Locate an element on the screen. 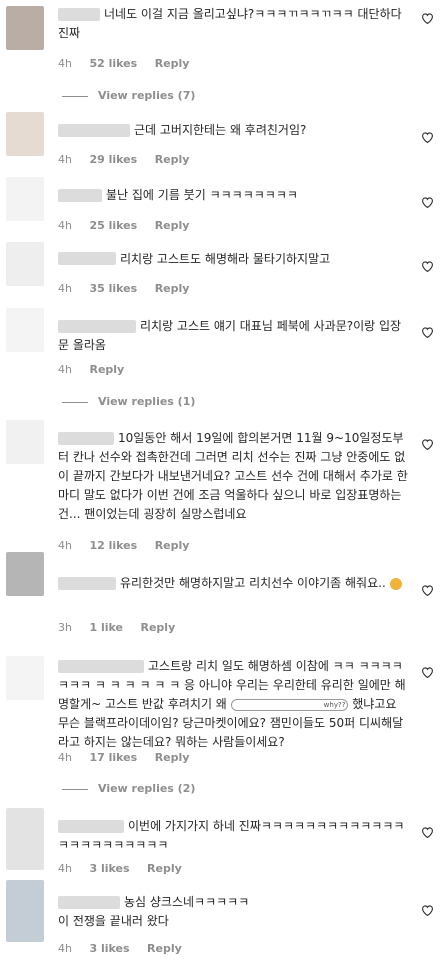 The width and height of the screenshot is (448, 972). comment-text: 리치랑 고스트 얘기 대표님 페북에 사과문?이랑 입장문 올라옴 is located at coordinates (230, 335).